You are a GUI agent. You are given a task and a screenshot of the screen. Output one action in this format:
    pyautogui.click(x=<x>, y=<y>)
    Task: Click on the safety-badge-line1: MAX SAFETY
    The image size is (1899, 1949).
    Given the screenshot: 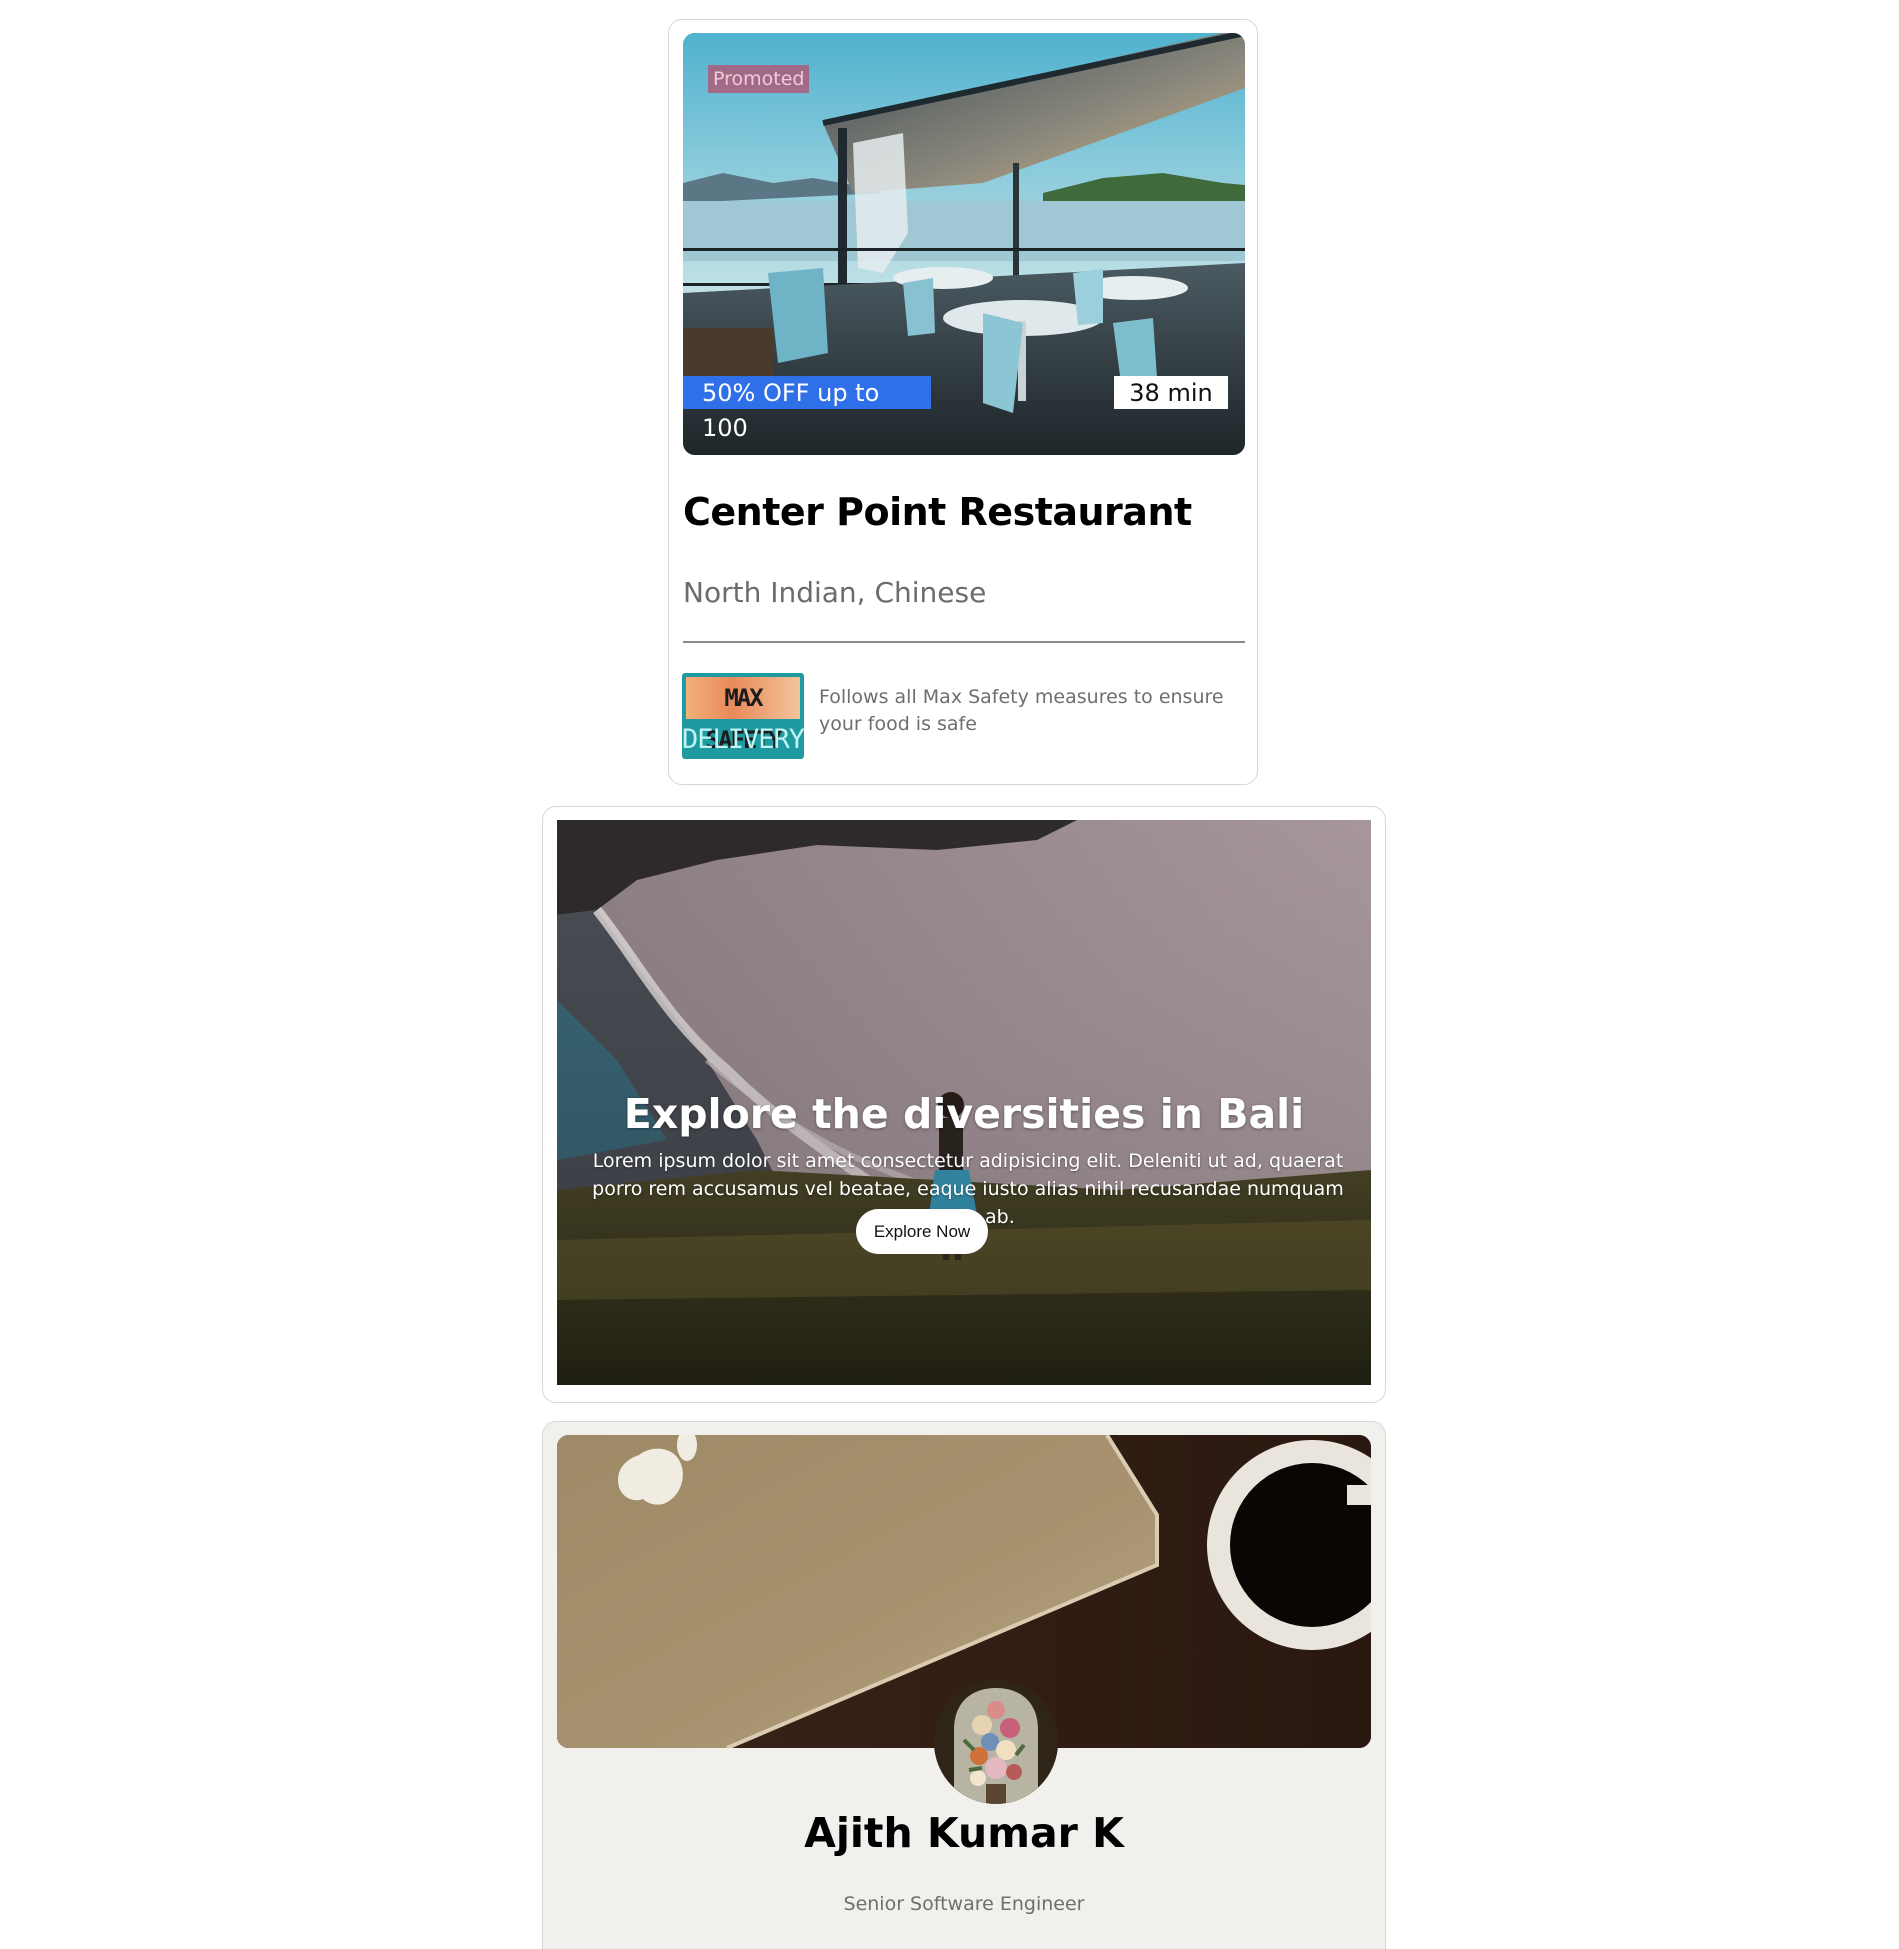 What is the action you would take?
    pyautogui.click(x=743, y=715)
    